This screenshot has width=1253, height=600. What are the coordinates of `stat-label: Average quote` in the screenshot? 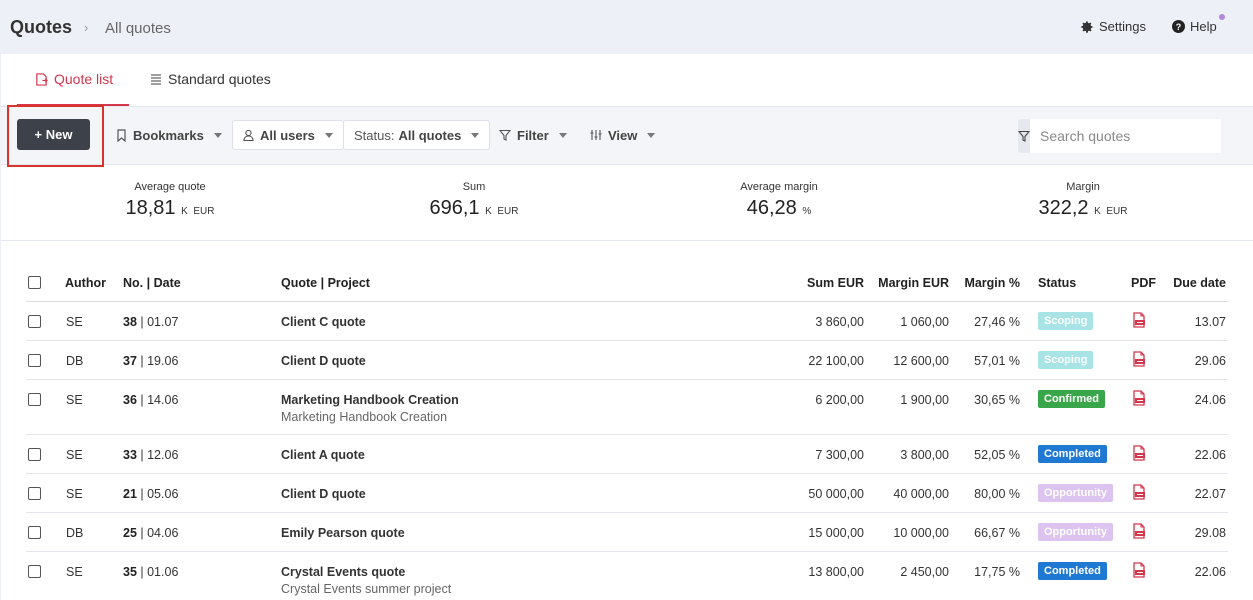 It's located at (170, 187).